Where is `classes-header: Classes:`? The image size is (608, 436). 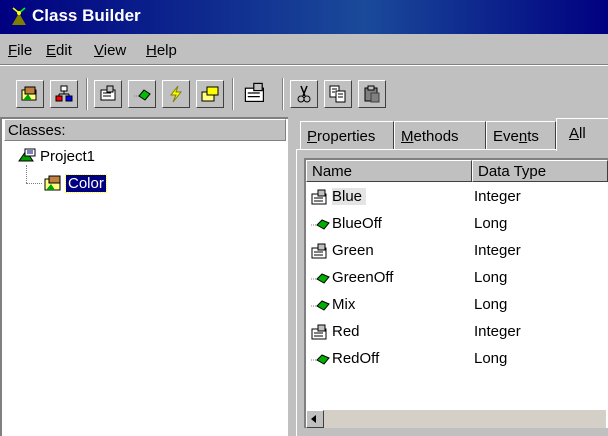 classes-header: Classes: is located at coordinates (145, 130).